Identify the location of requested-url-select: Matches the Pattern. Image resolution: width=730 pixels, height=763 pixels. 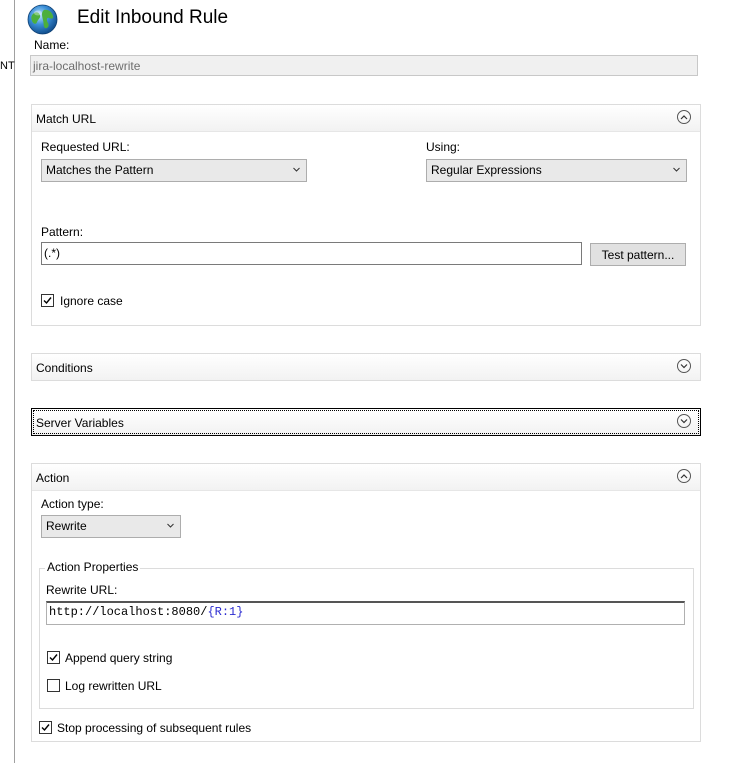
(174, 170).